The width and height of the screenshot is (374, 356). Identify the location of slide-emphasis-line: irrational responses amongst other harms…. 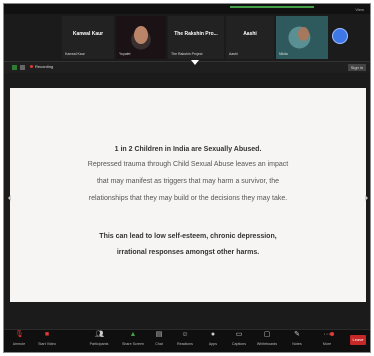
(188, 252).